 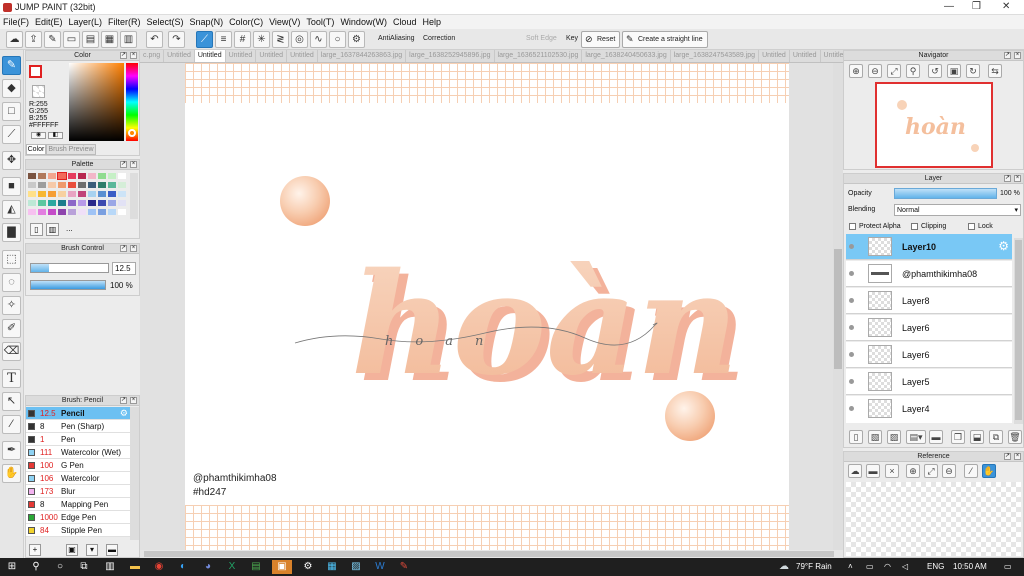 What do you see at coordinates (90, 39) in the screenshot?
I see `save-button: ▤` at bounding box center [90, 39].